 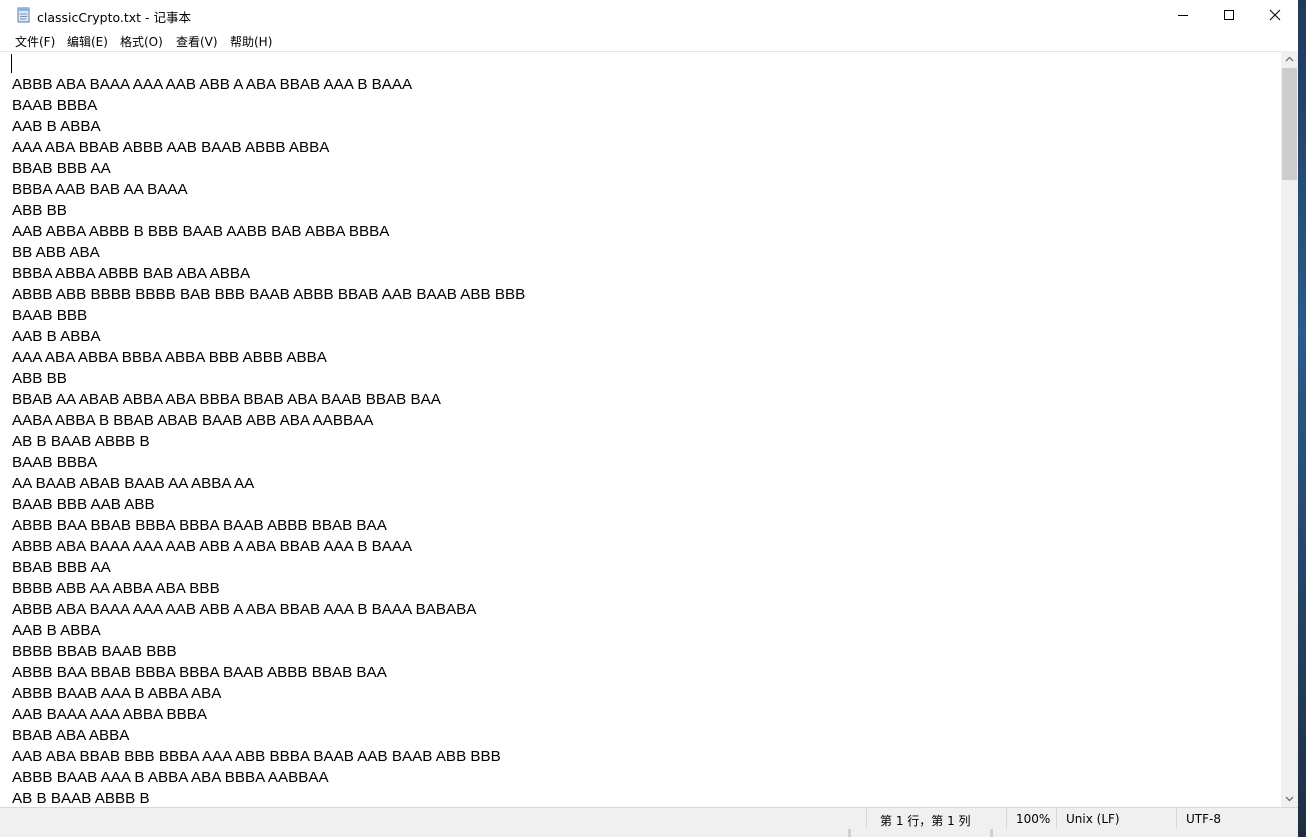 I want to click on status-zoom-cell: 100%, so click(x=1031, y=818).